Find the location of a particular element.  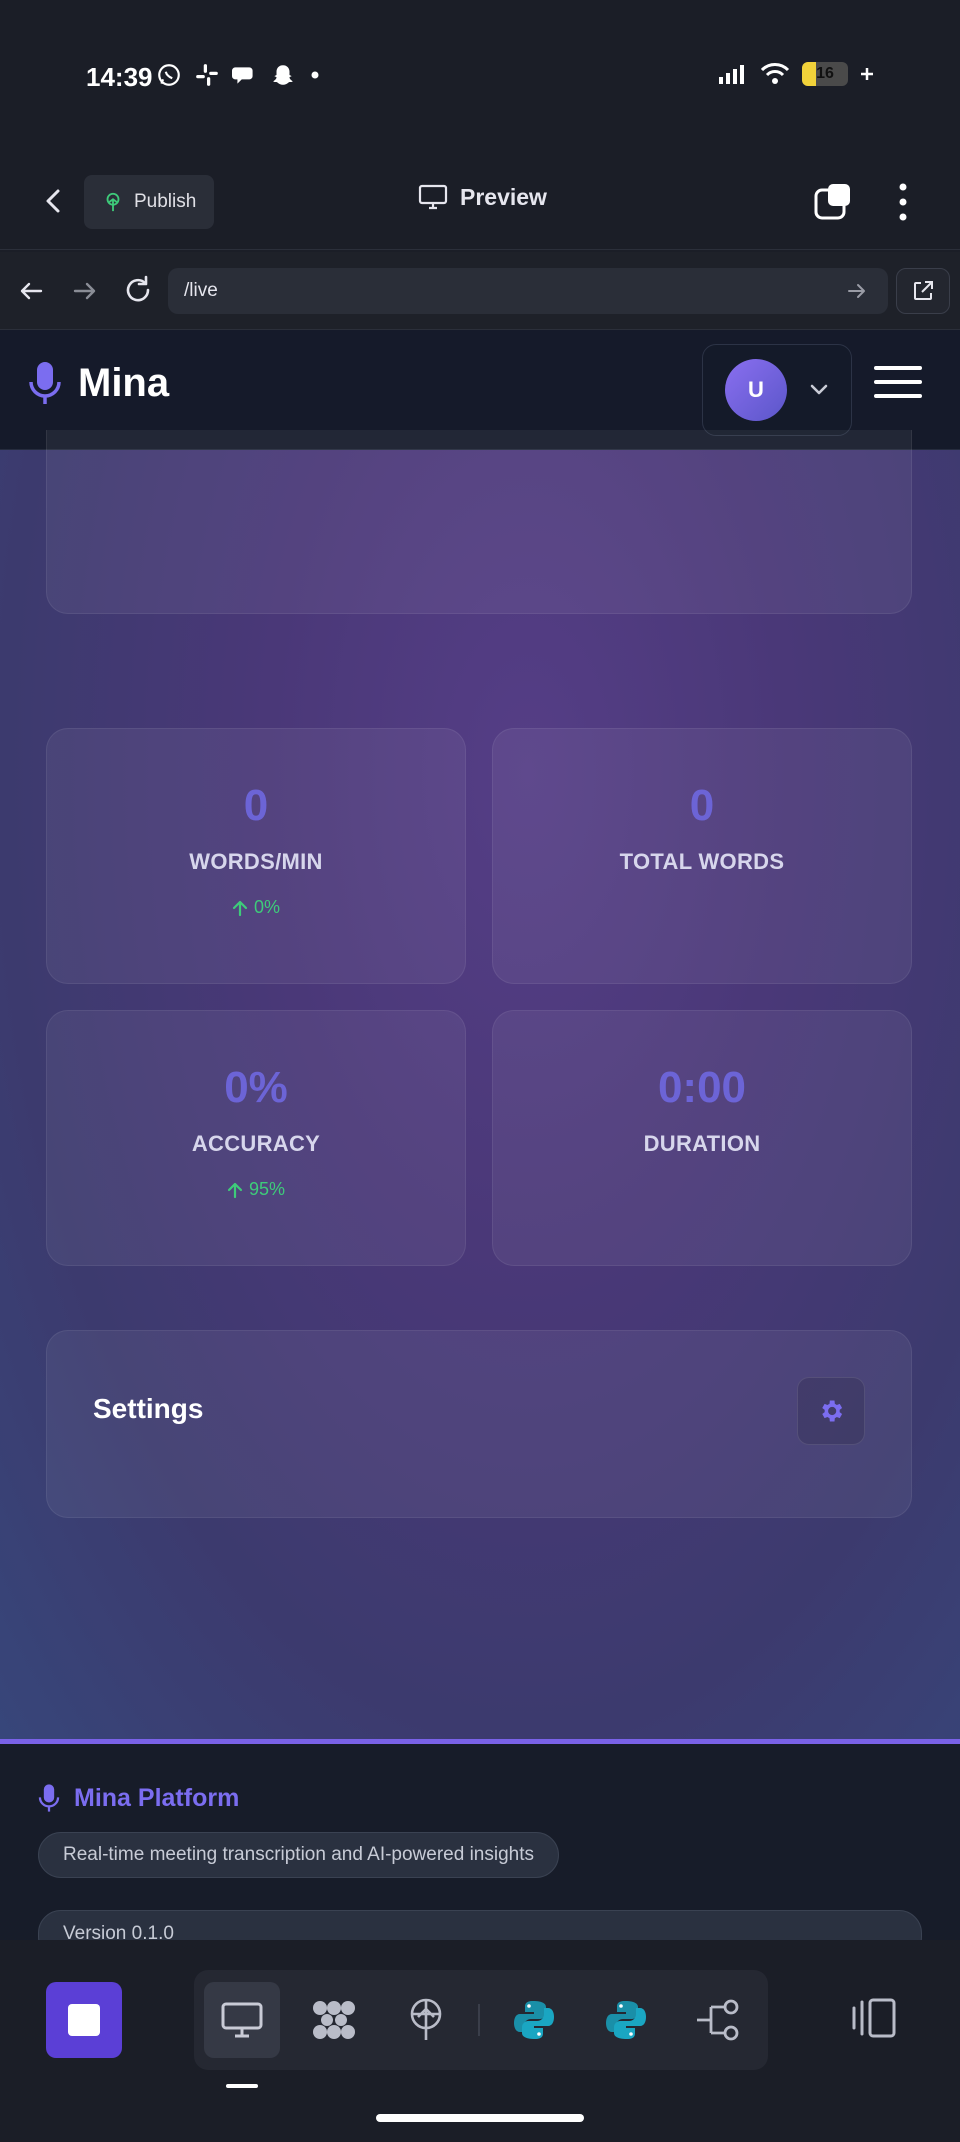

dock-agents-button is located at coordinates (334, 2020).